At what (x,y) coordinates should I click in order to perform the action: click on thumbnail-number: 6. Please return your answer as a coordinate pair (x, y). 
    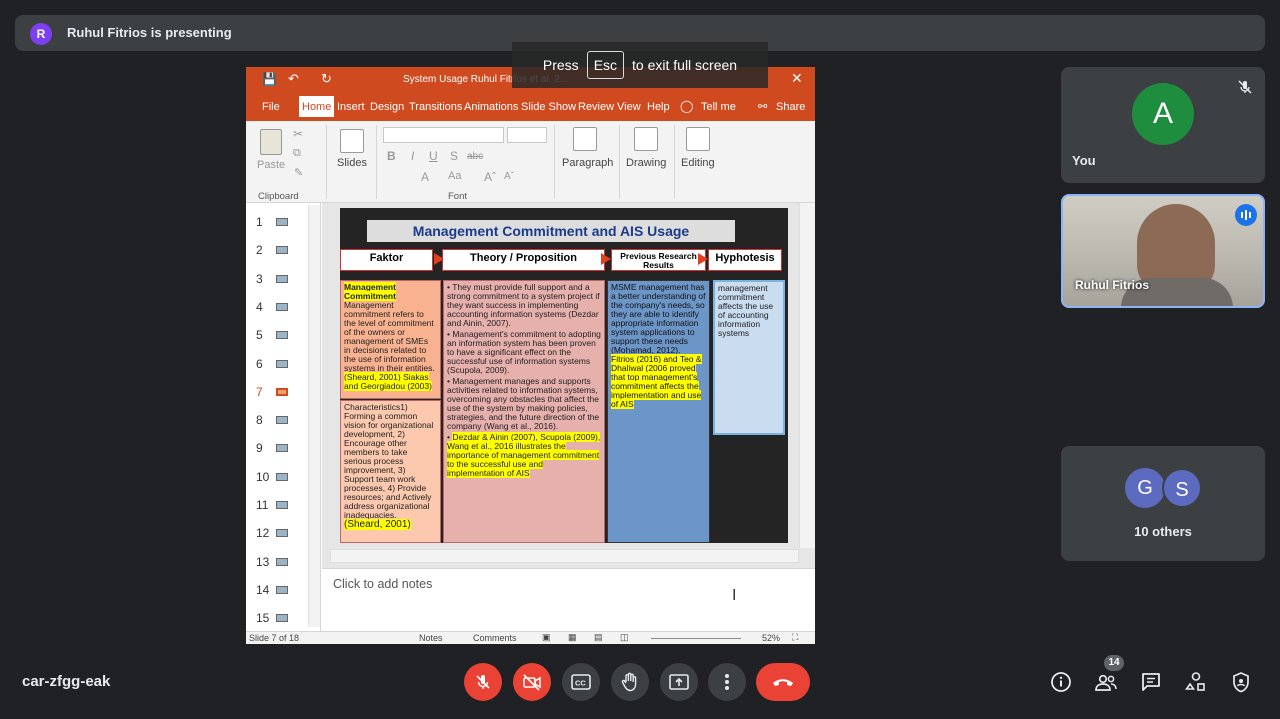
    Looking at the image, I should click on (266, 364).